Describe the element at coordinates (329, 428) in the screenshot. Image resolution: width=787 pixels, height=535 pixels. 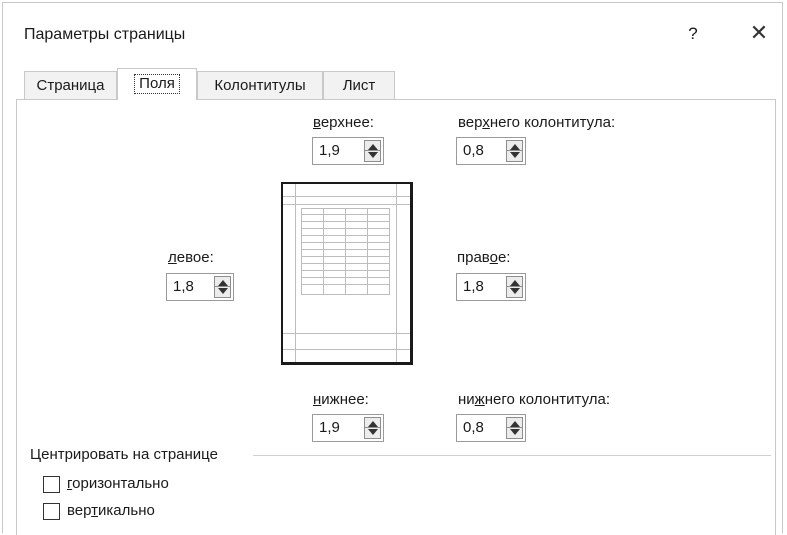
I see `bottom-margin-value: 1,9` at that location.